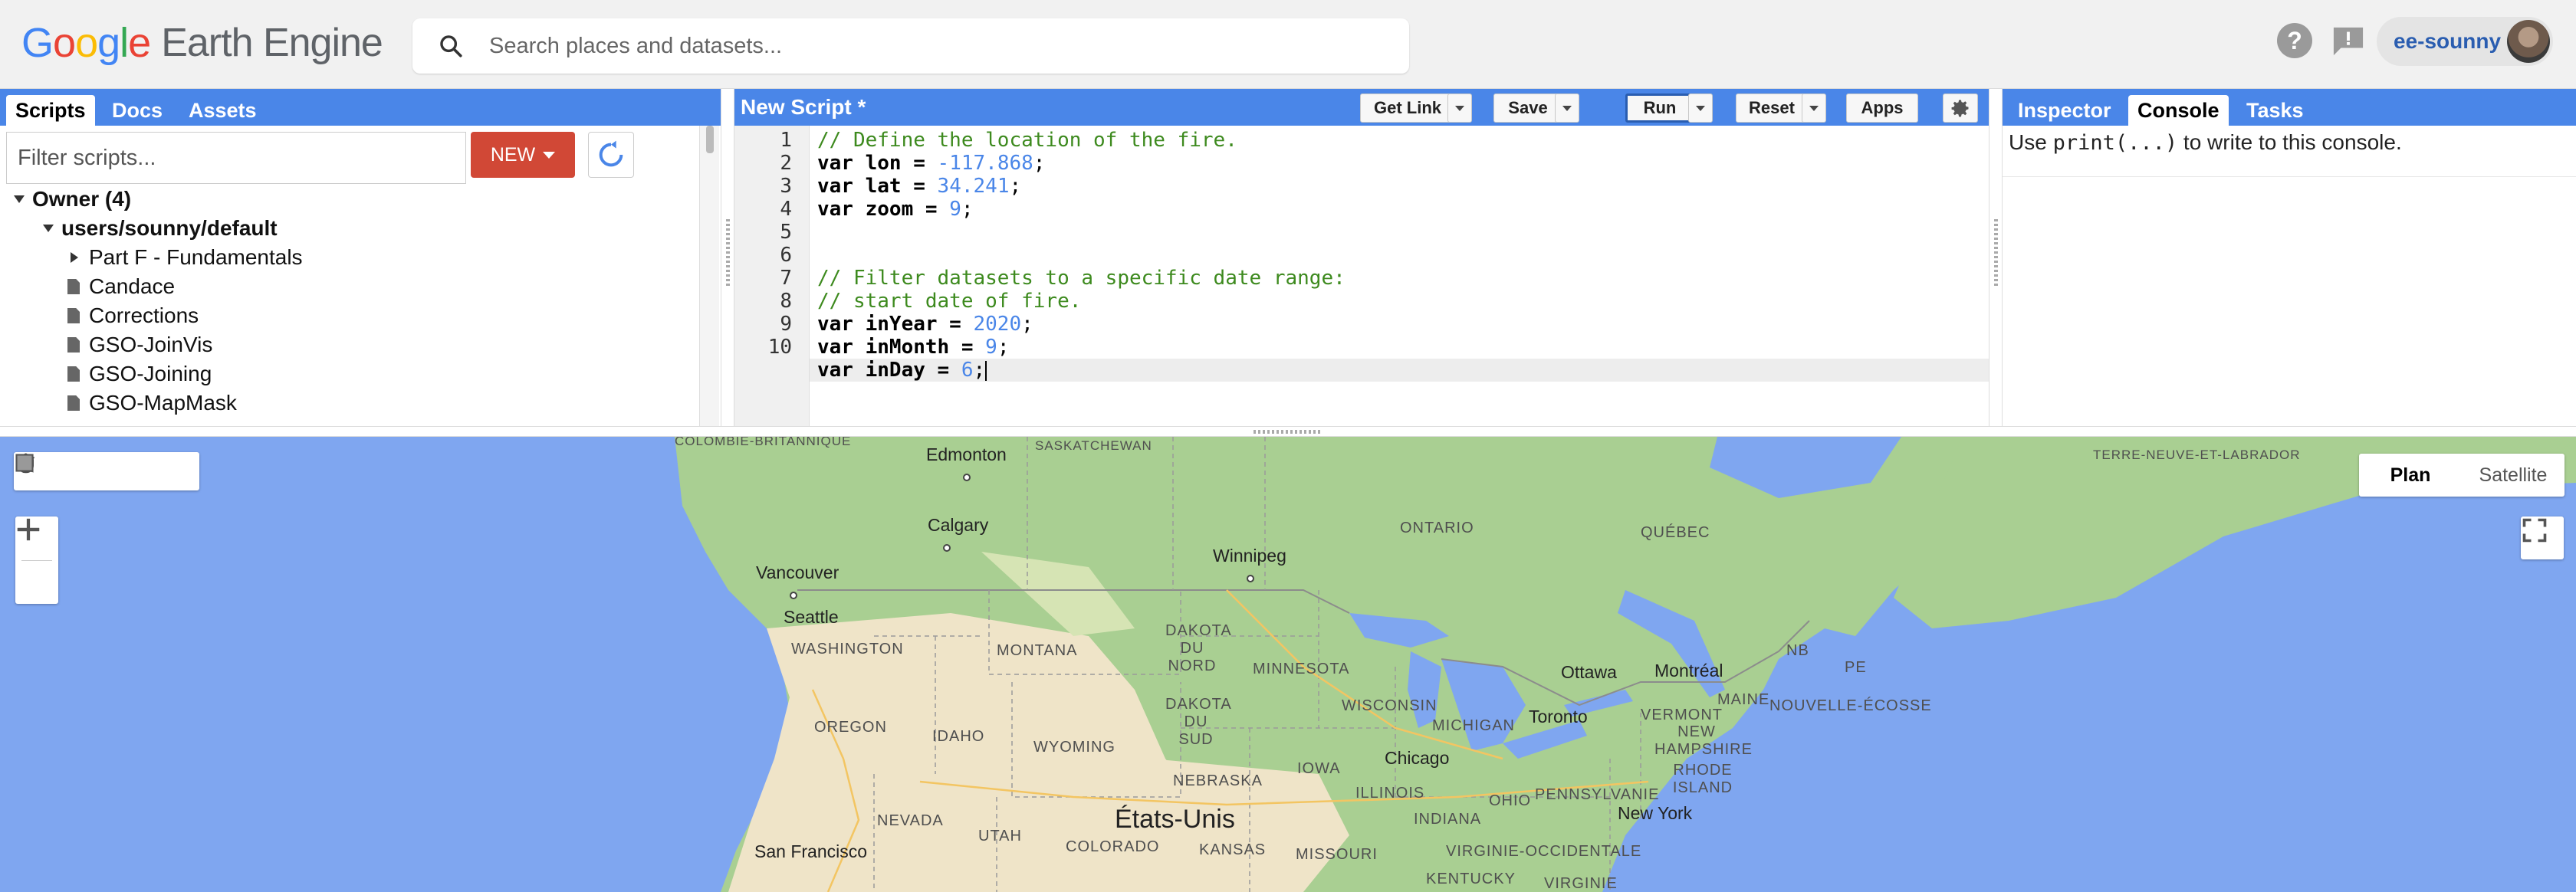 This screenshot has width=2576, height=892. I want to click on city-label: New York, so click(1655, 813).